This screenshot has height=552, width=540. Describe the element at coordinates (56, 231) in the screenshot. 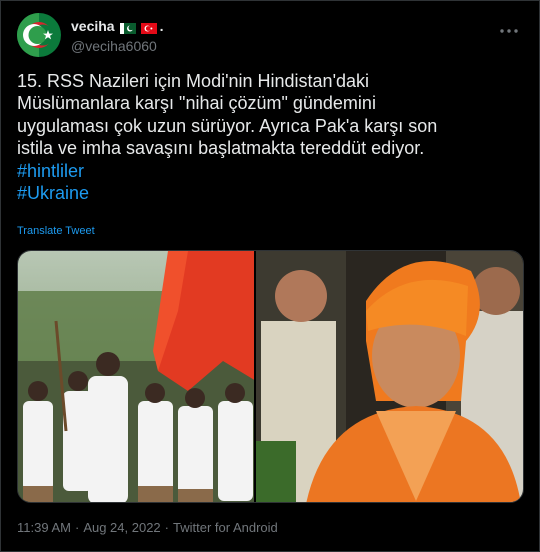

I see `translate-tweet-link: Translate Tweet` at that location.